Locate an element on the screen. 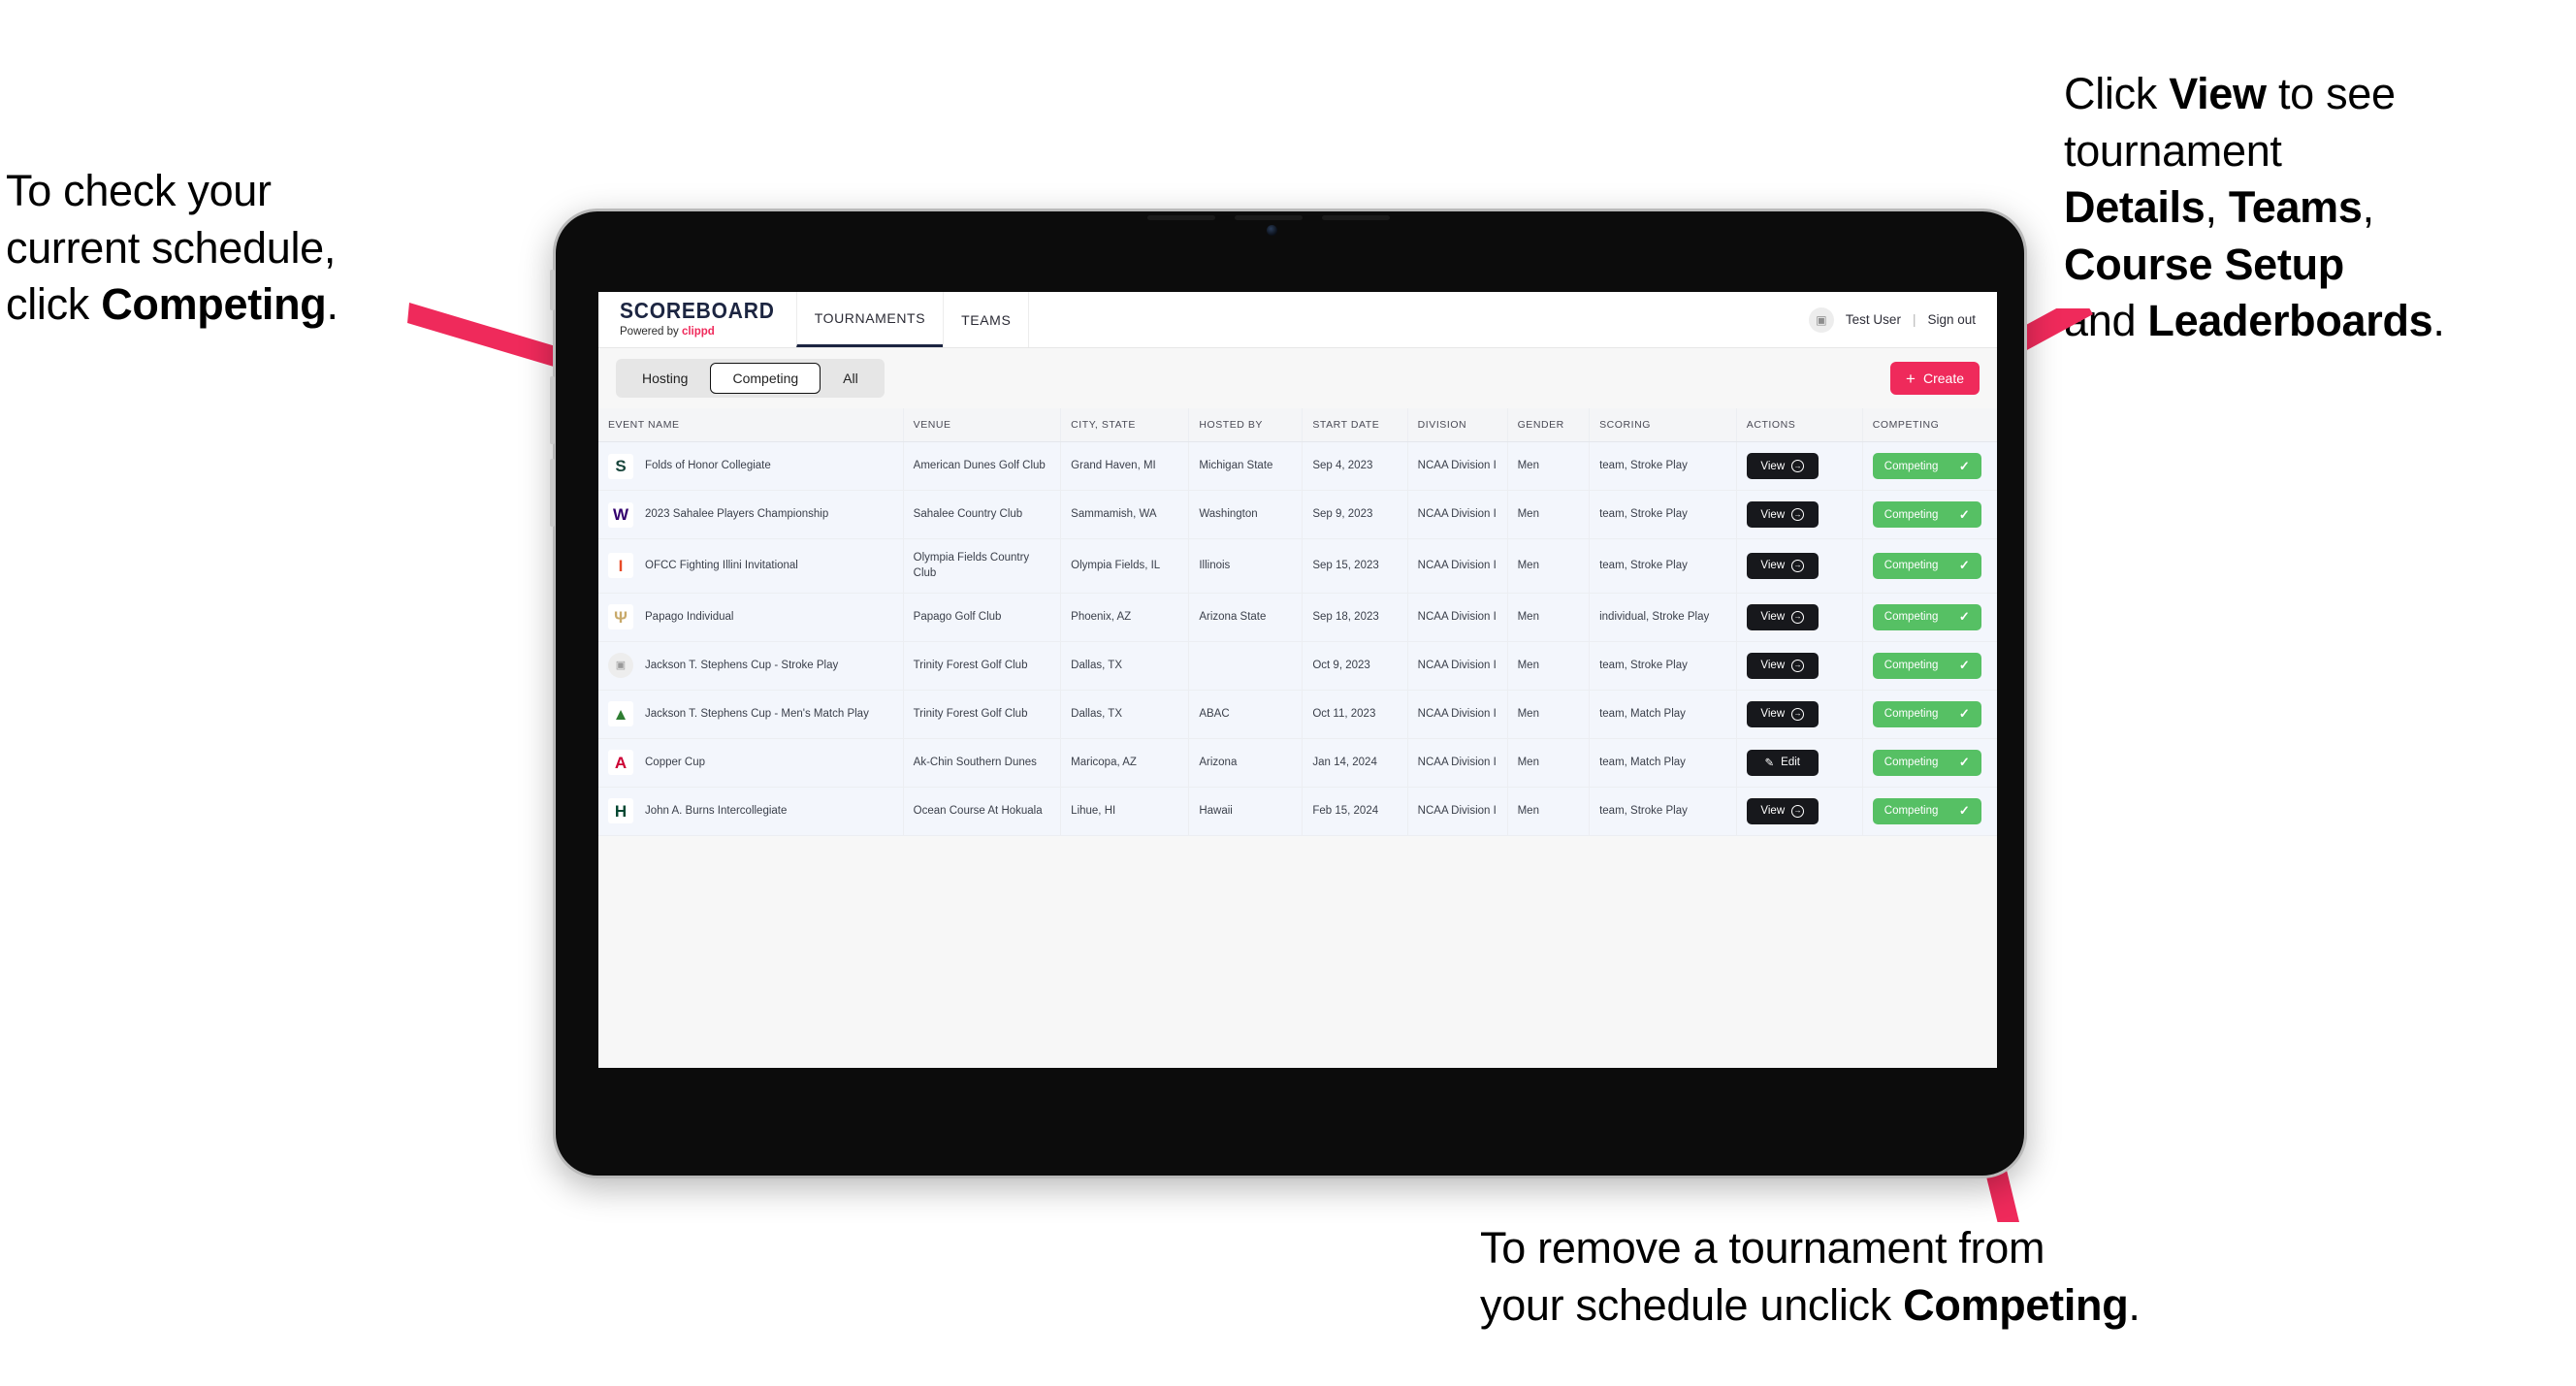 The image size is (2576, 1386). event-name-label: Papago Individual is located at coordinates (689, 616).